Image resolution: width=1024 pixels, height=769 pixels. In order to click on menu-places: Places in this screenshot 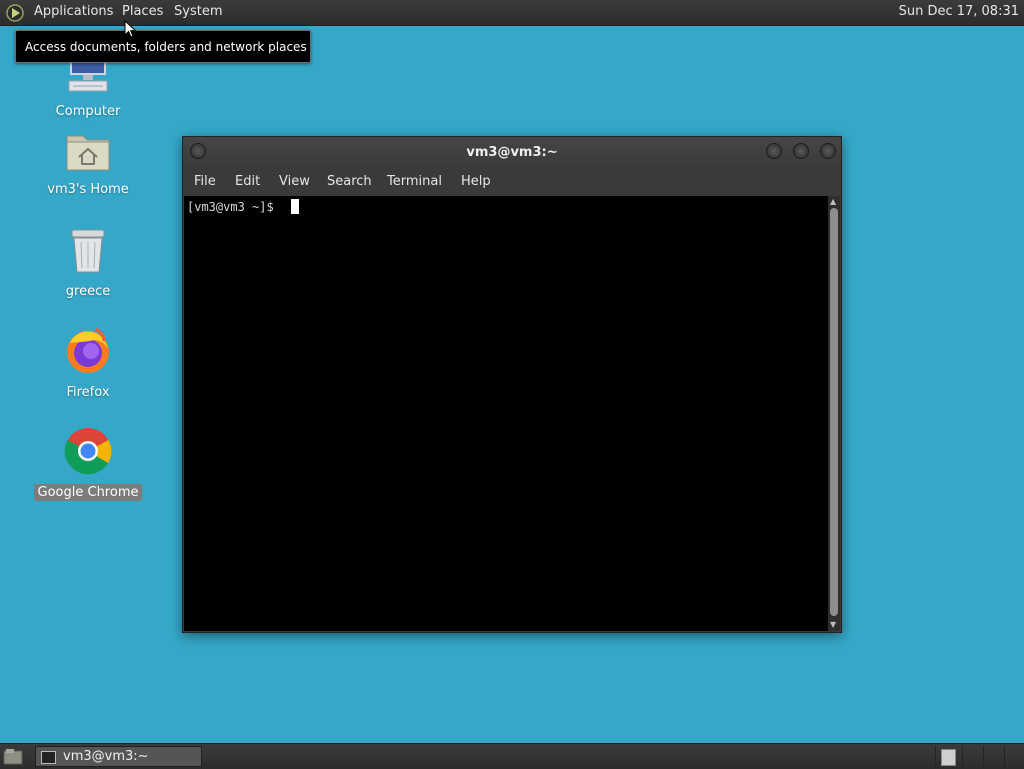, I will do `click(142, 11)`.